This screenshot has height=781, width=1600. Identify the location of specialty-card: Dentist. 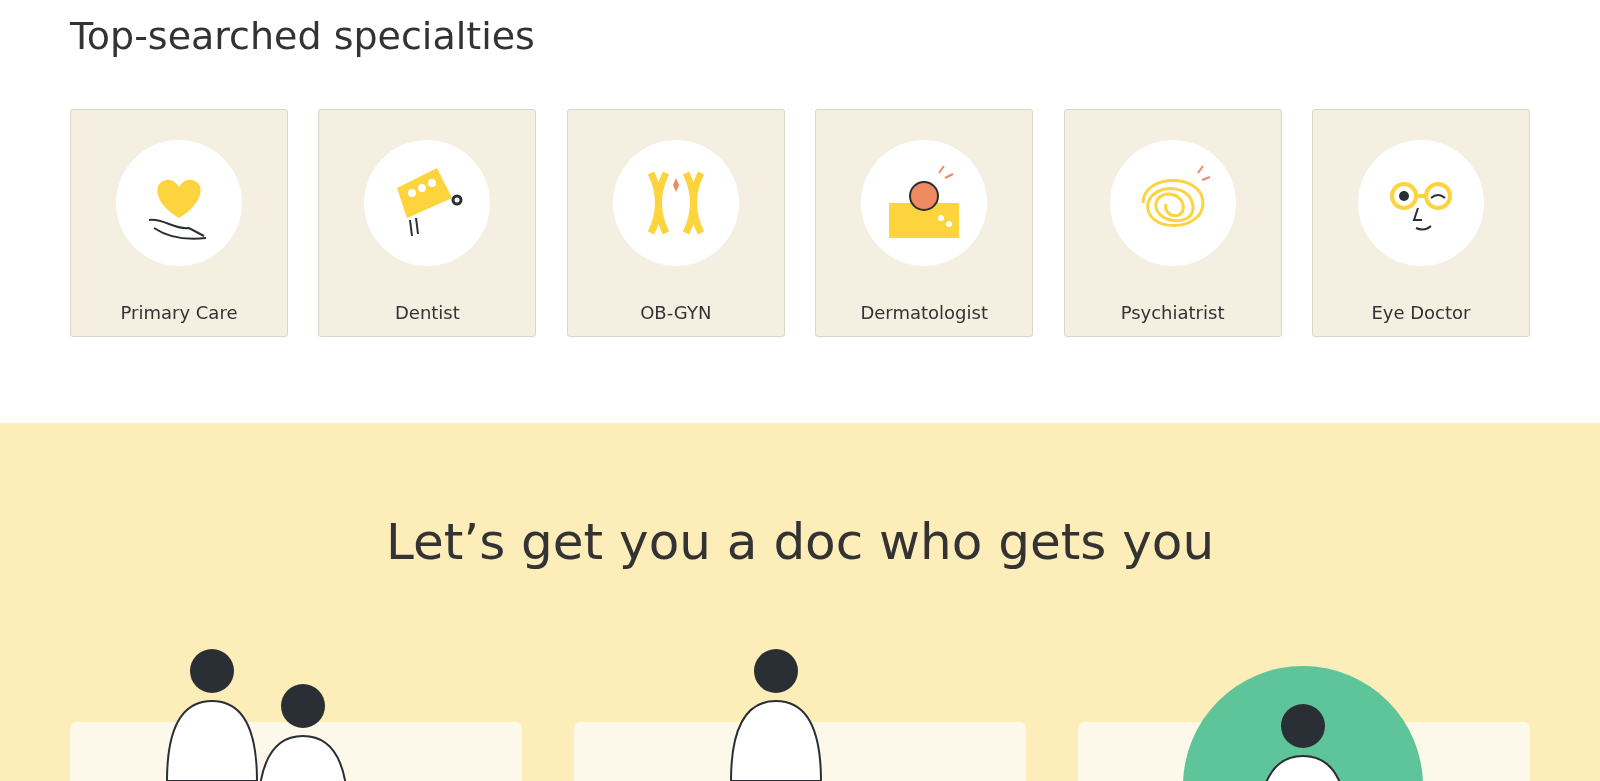
(427, 223).